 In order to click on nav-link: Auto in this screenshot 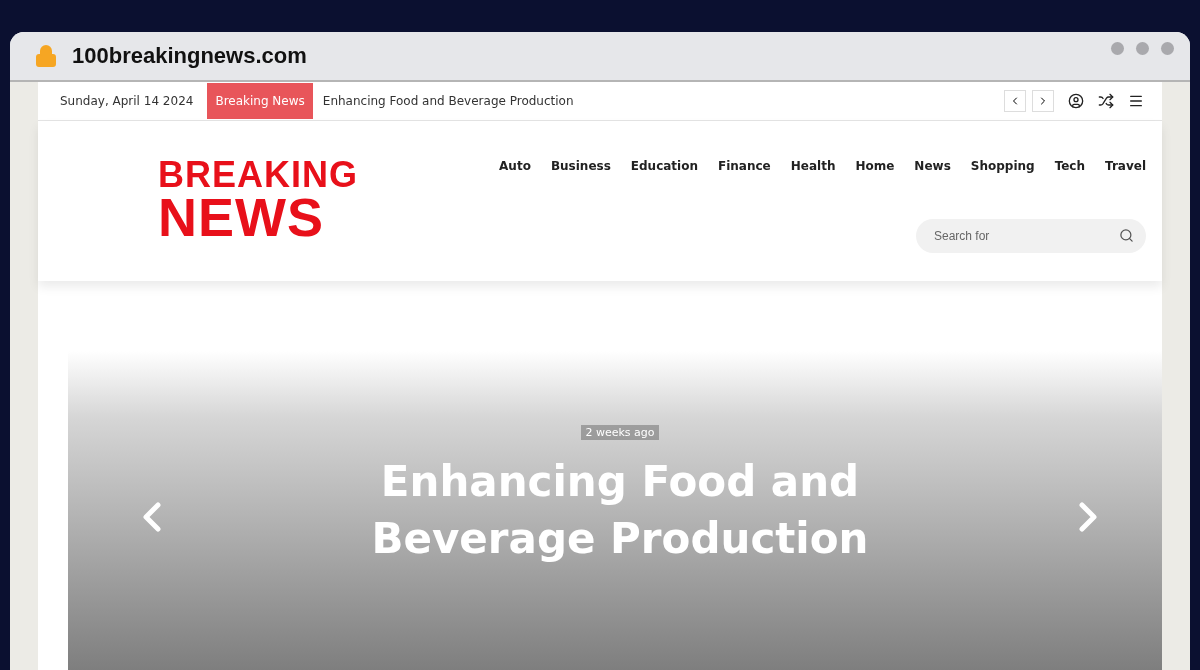, I will do `click(515, 166)`.